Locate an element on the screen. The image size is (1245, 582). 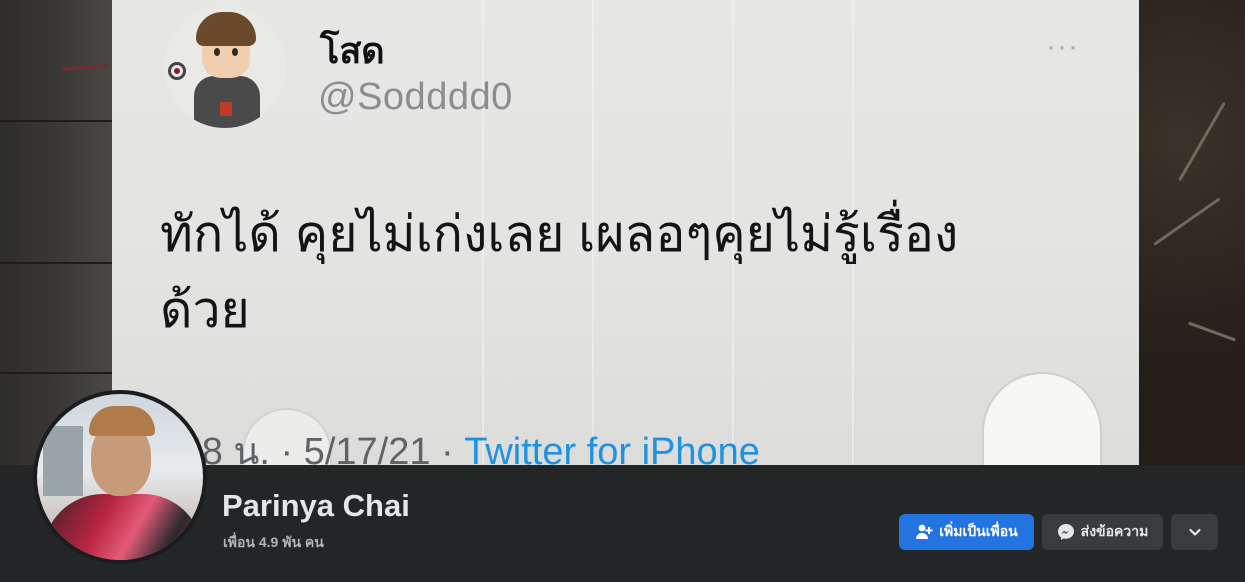
cover-ground-right is located at coordinates (1191, 232).